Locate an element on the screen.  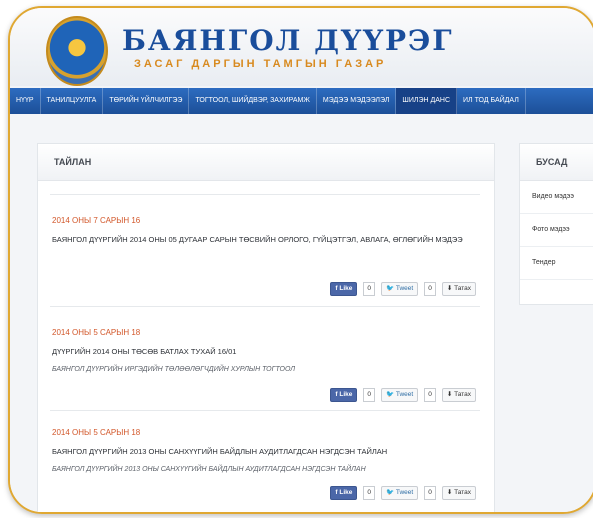
post-date: 2014 ОНЫ 7 САРЫН 16 is located at coordinates (96, 220).